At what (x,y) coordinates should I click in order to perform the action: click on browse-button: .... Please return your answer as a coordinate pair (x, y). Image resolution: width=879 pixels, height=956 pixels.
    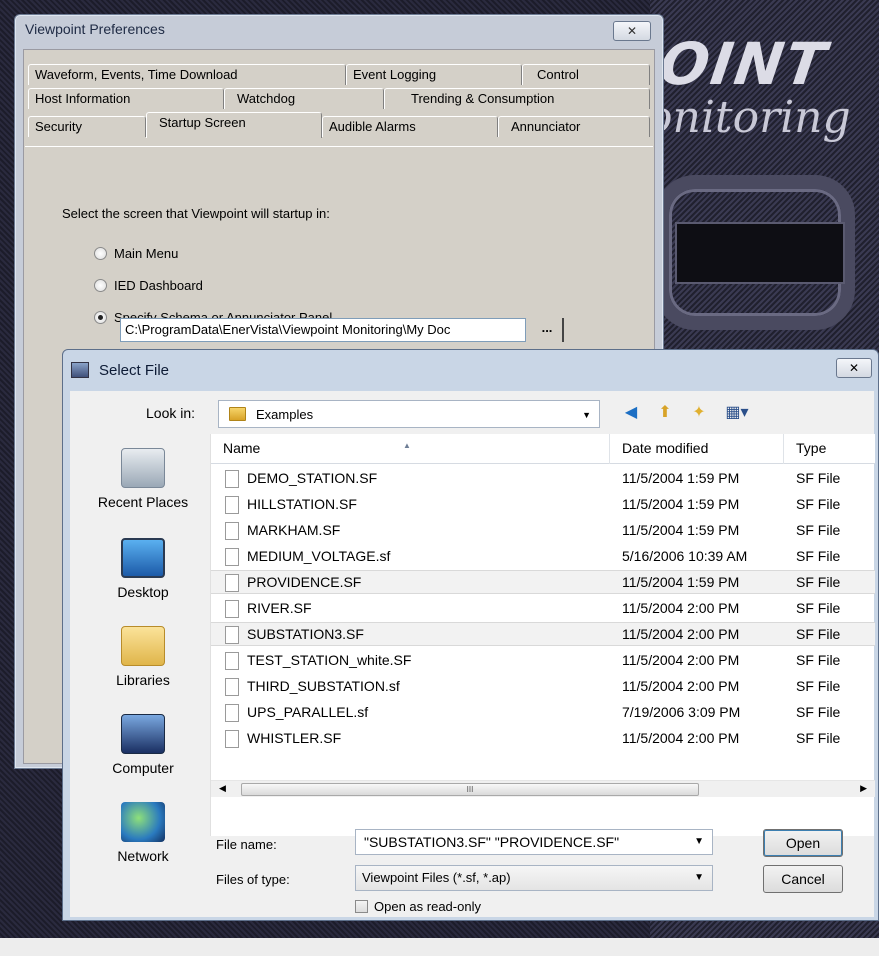
    Looking at the image, I should click on (548, 330).